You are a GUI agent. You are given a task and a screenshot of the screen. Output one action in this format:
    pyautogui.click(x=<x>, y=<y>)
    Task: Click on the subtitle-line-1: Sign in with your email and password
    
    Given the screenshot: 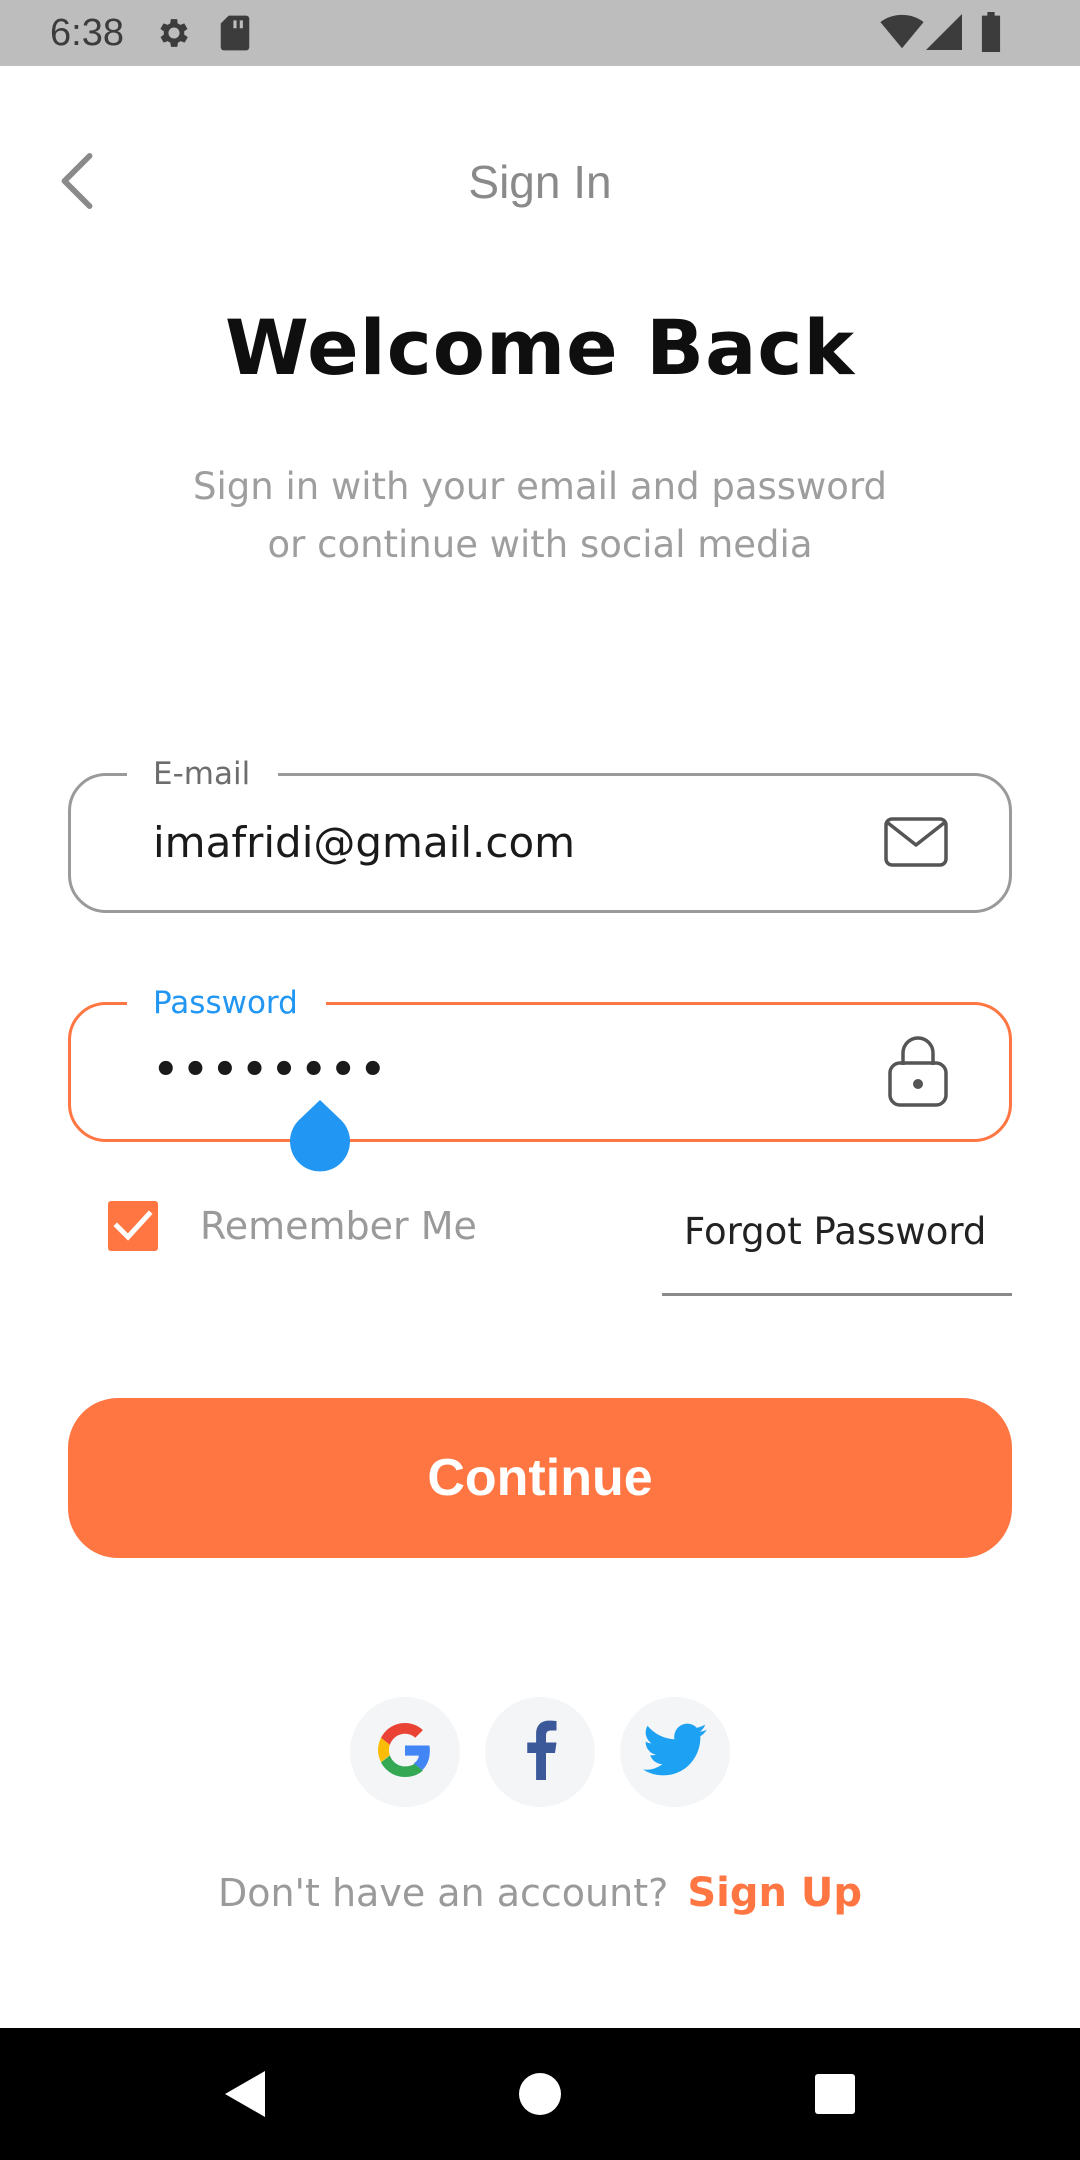 What is the action you would take?
    pyautogui.click(x=539, y=486)
    